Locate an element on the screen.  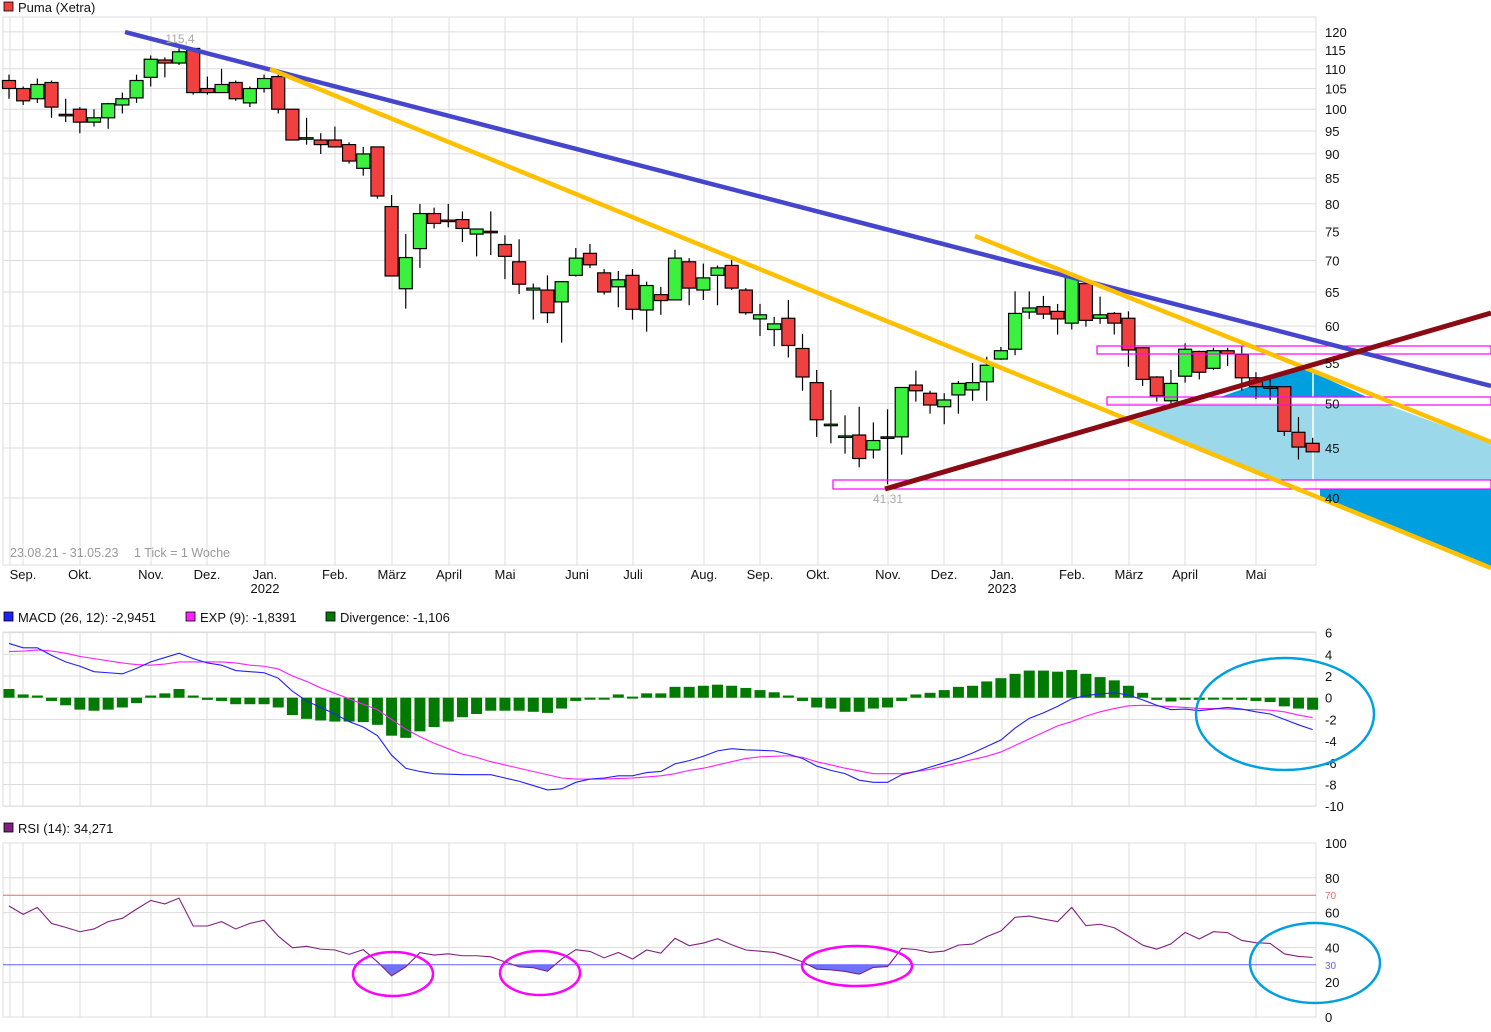
month-label: Juli is located at coordinates (633, 574).